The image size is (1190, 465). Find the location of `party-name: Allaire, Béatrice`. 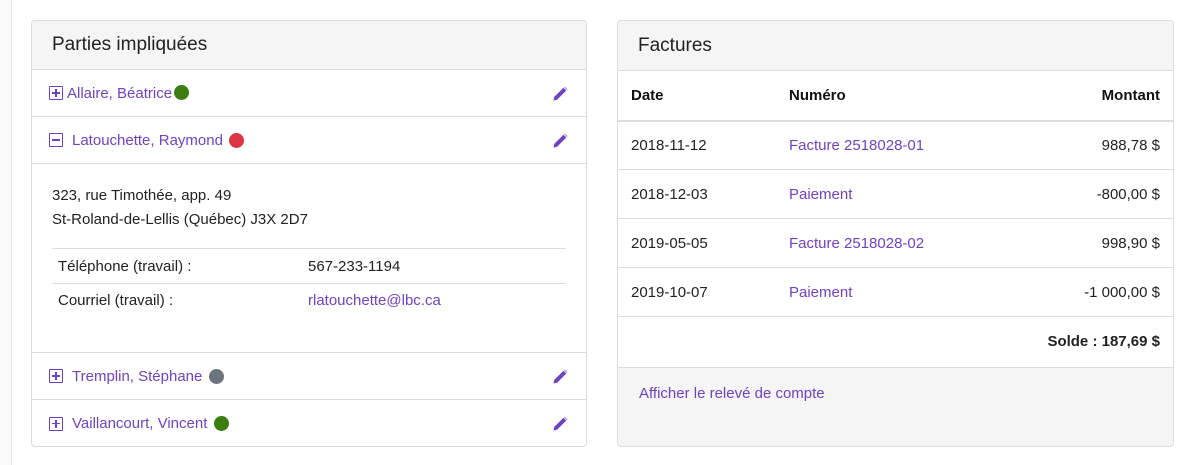

party-name: Allaire, Béatrice is located at coordinates (119, 93).